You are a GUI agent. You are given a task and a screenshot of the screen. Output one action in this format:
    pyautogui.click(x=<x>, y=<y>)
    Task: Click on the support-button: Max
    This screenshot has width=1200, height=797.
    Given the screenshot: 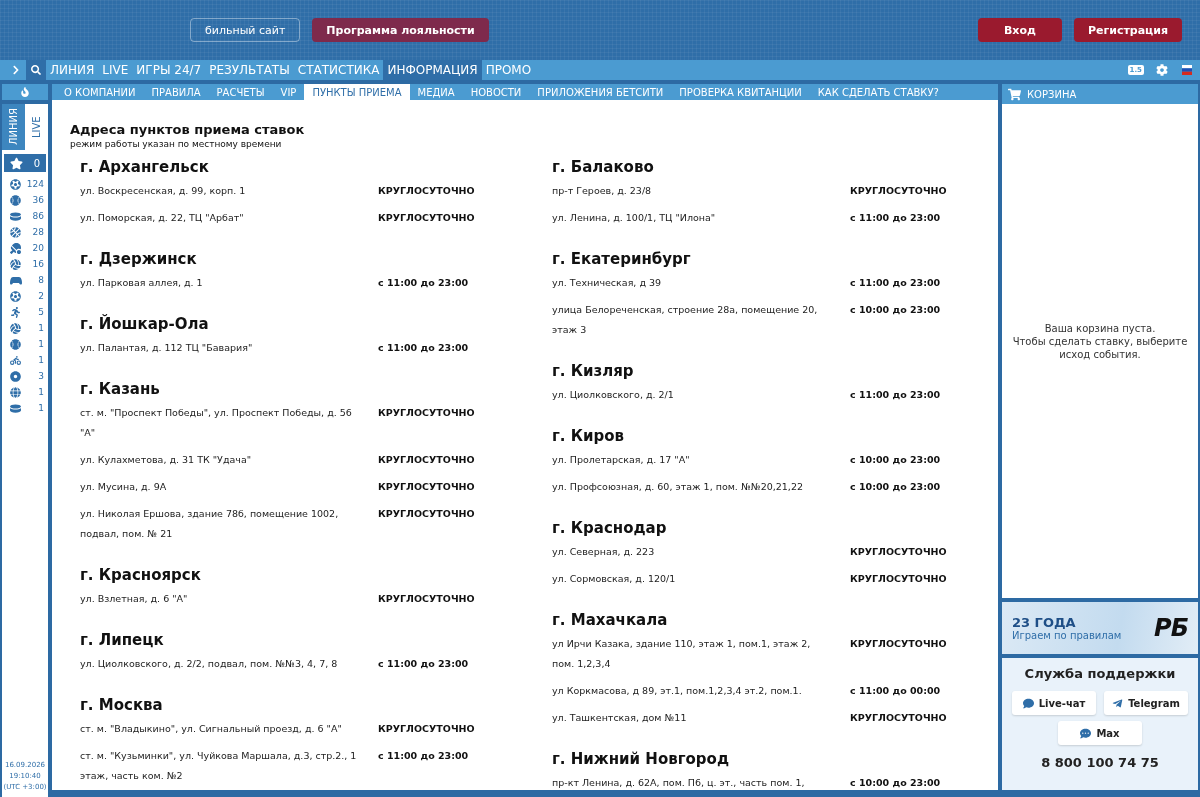 What is the action you would take?
    pyautogui.click(x=1100, y=733)
    